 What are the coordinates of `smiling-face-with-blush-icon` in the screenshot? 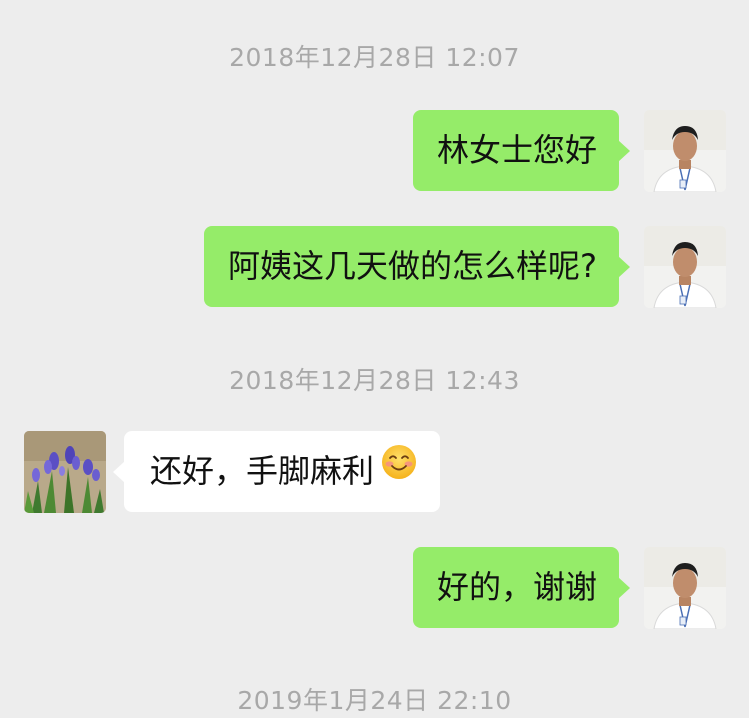 It's located at (399, 470).